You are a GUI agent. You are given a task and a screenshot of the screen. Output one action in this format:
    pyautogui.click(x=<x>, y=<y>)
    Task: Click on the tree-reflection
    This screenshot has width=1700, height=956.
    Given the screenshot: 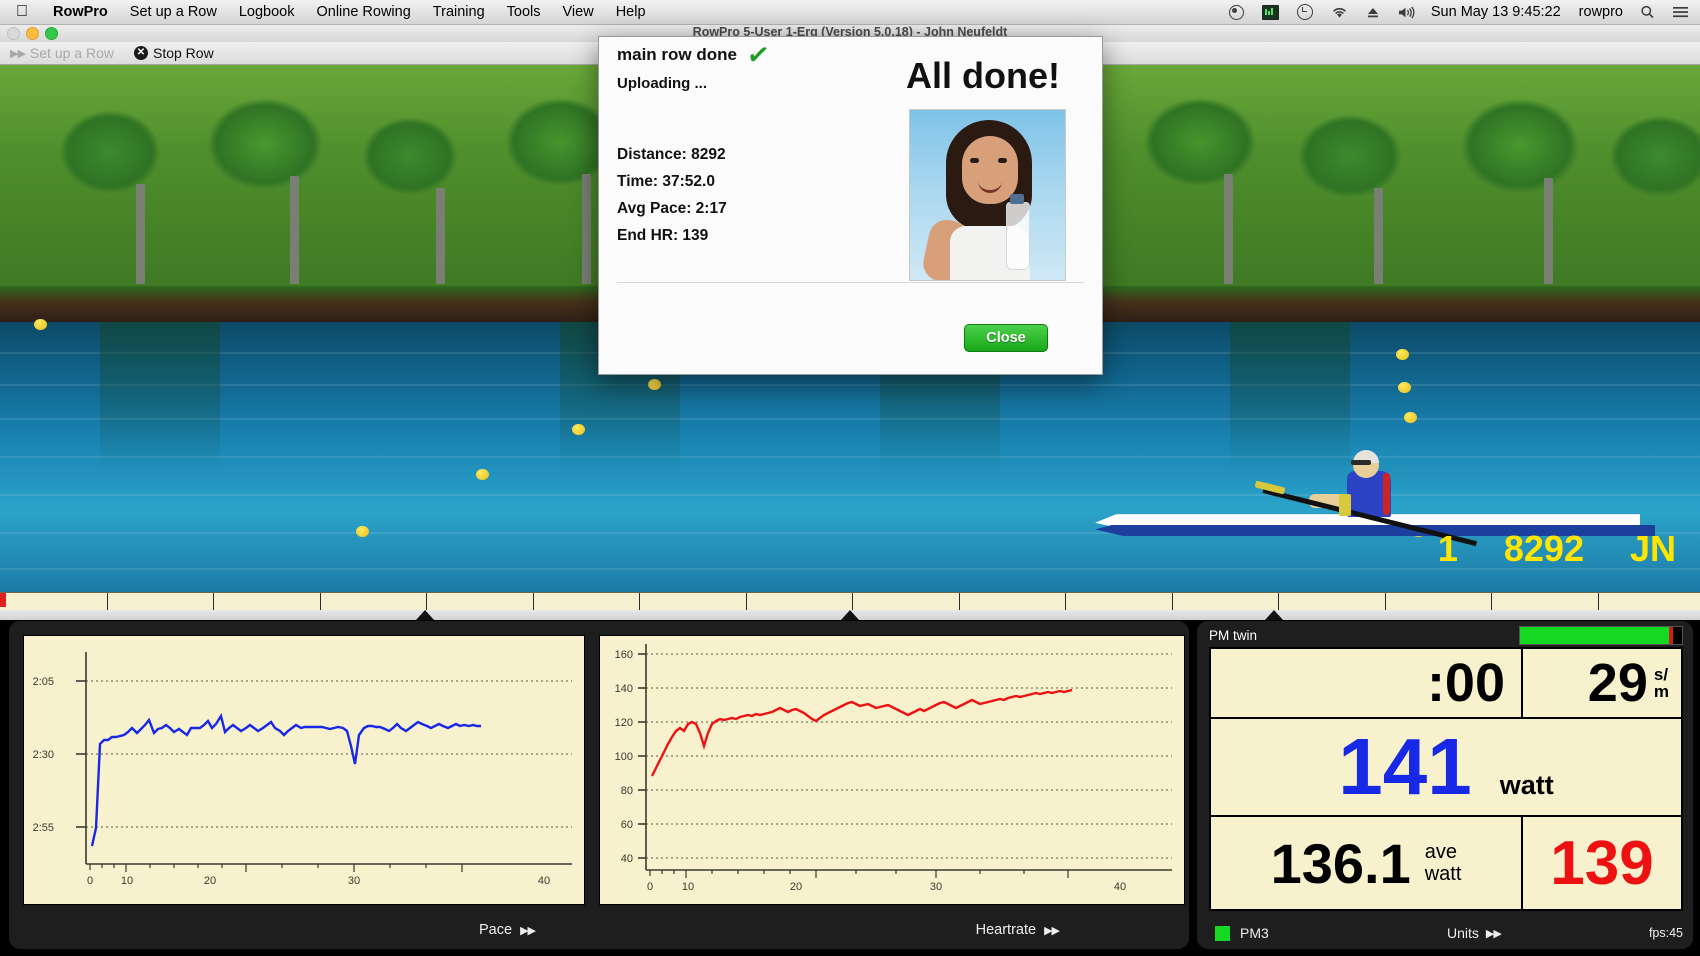 What is the action you would take?
    pyautogui.click(x=160, y=397)
    